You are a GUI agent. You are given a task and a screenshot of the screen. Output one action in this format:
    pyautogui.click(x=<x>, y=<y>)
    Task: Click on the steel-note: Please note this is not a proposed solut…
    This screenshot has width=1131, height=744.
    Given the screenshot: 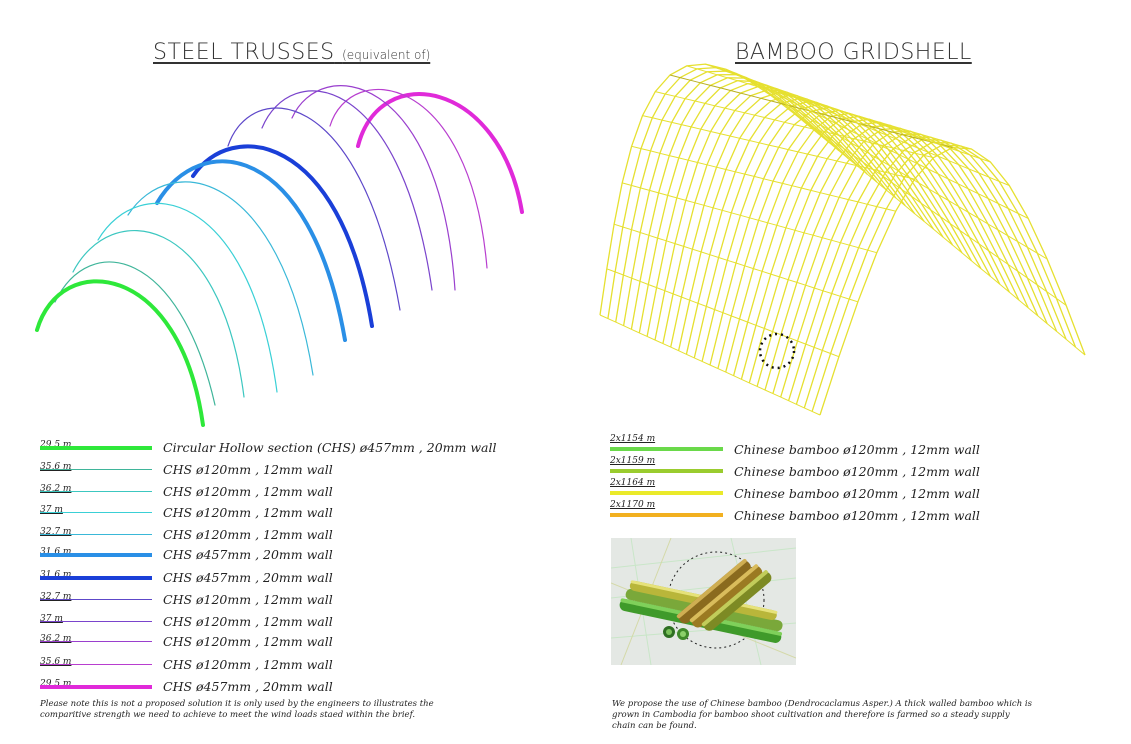 What is the action you would take?
    pyautogui.click(x=237, y=709)
    